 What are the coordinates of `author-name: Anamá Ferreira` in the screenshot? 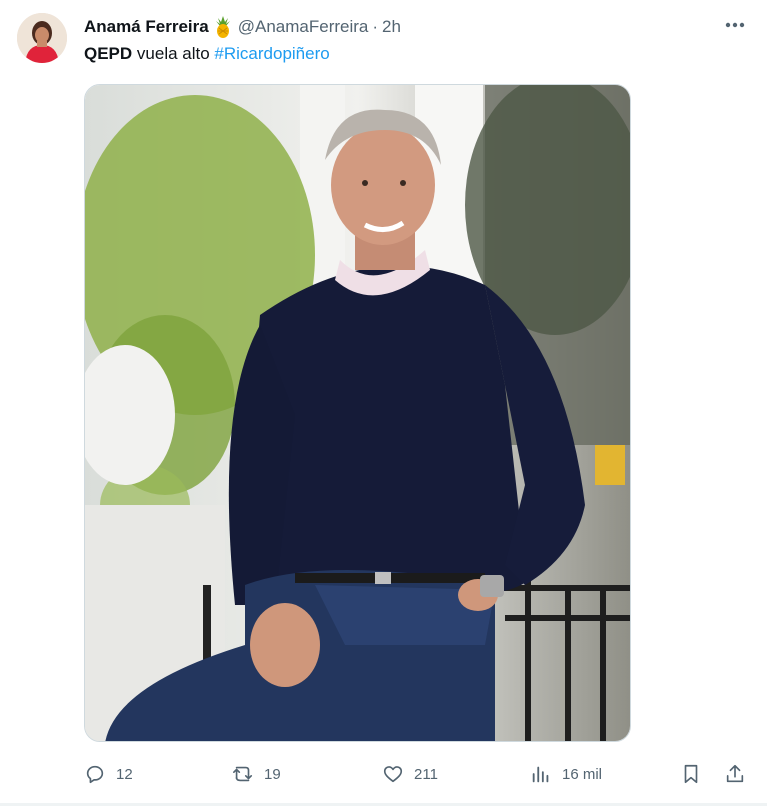 It's located at (146, 27).